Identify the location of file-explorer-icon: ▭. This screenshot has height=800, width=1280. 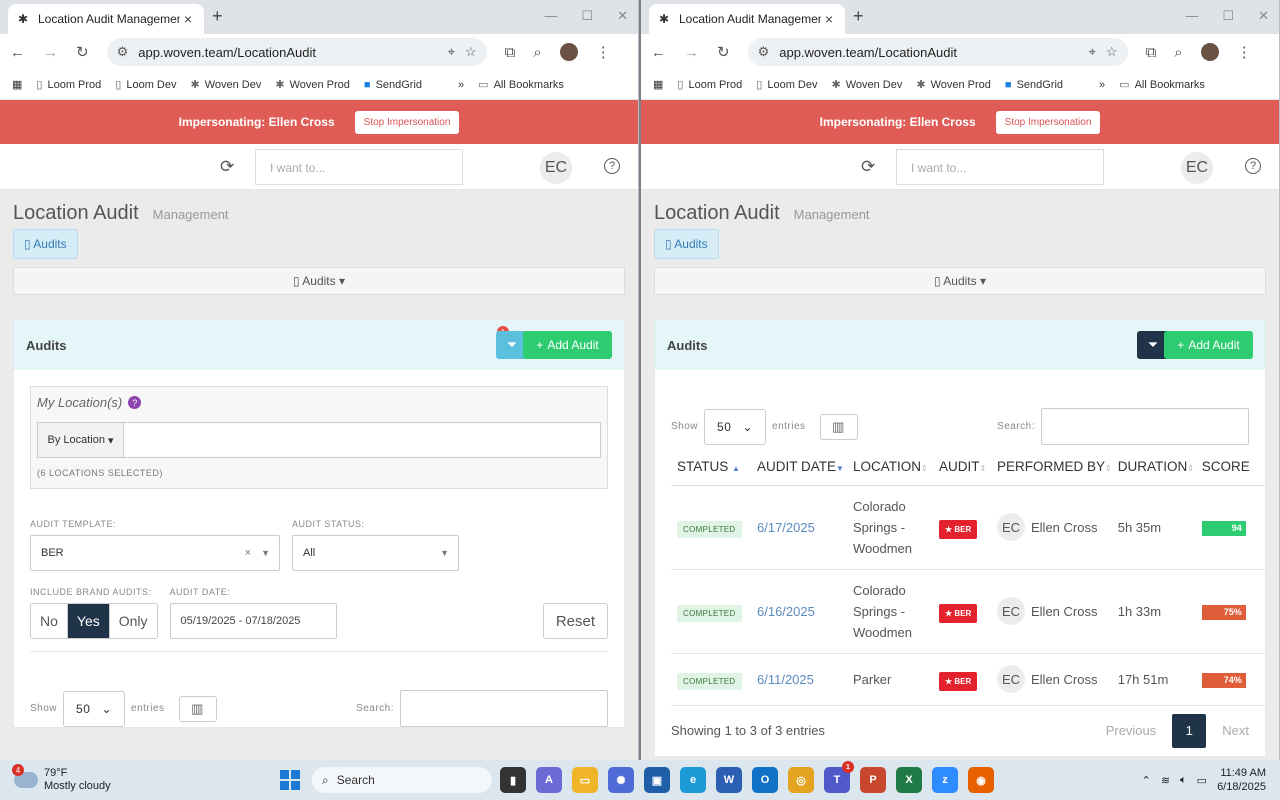
(585, 780).